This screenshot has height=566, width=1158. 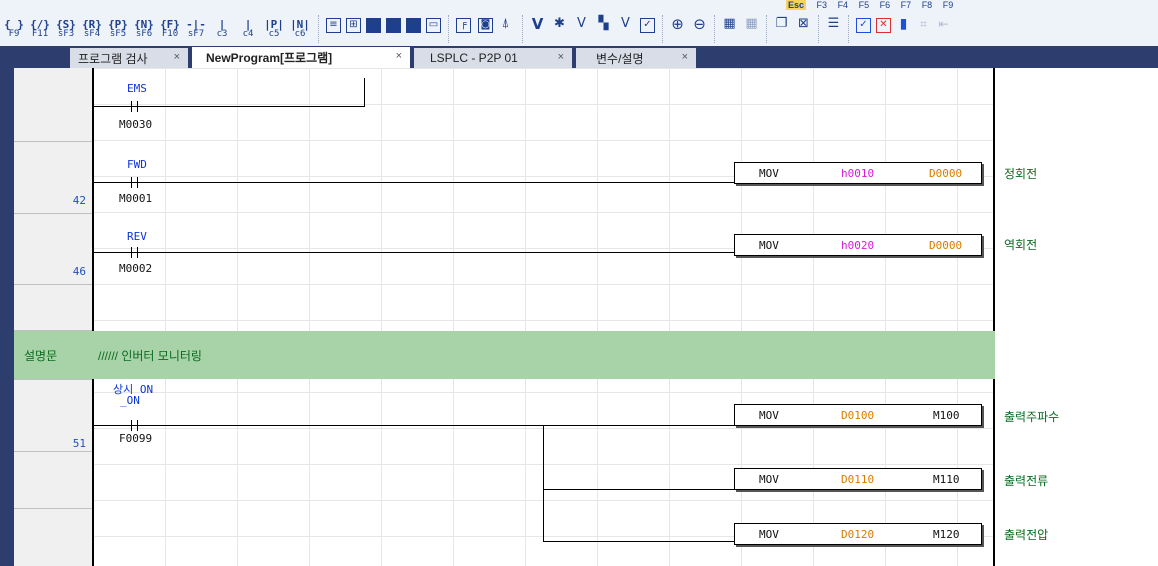 What do you see at coordinates (413, 25) in the screenshot?
I see `link-view-icon` at bounding box center [413, 25].